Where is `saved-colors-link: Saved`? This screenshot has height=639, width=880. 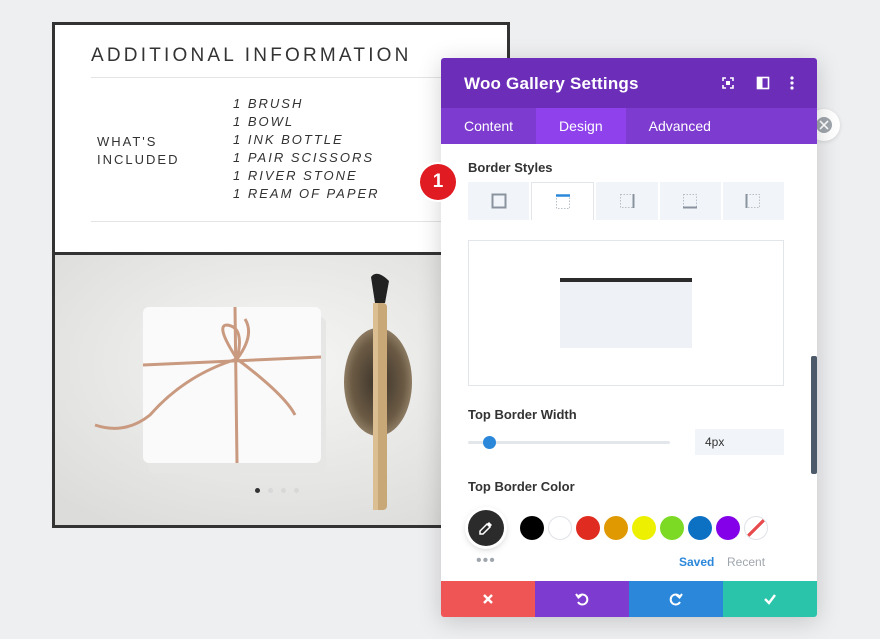 saved-colors-link: Saved is located at coordinates (696, 562).